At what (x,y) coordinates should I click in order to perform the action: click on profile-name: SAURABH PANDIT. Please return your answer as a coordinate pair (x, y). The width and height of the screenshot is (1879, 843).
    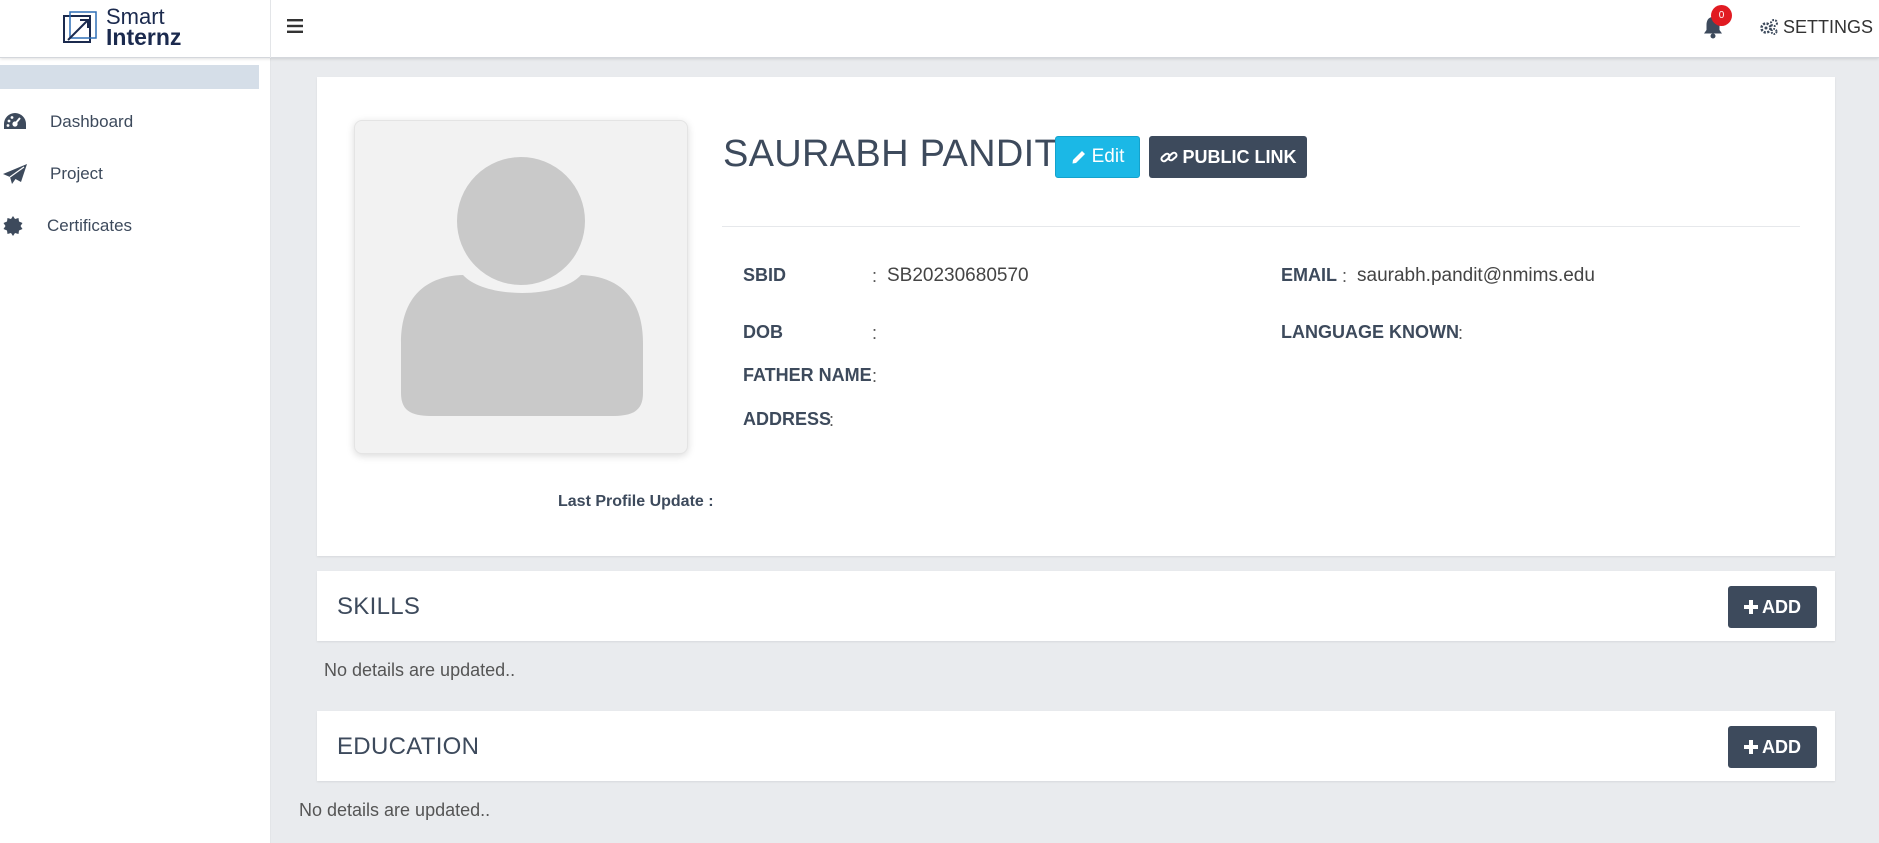
    Looking at the image, I should click on (890, 154).